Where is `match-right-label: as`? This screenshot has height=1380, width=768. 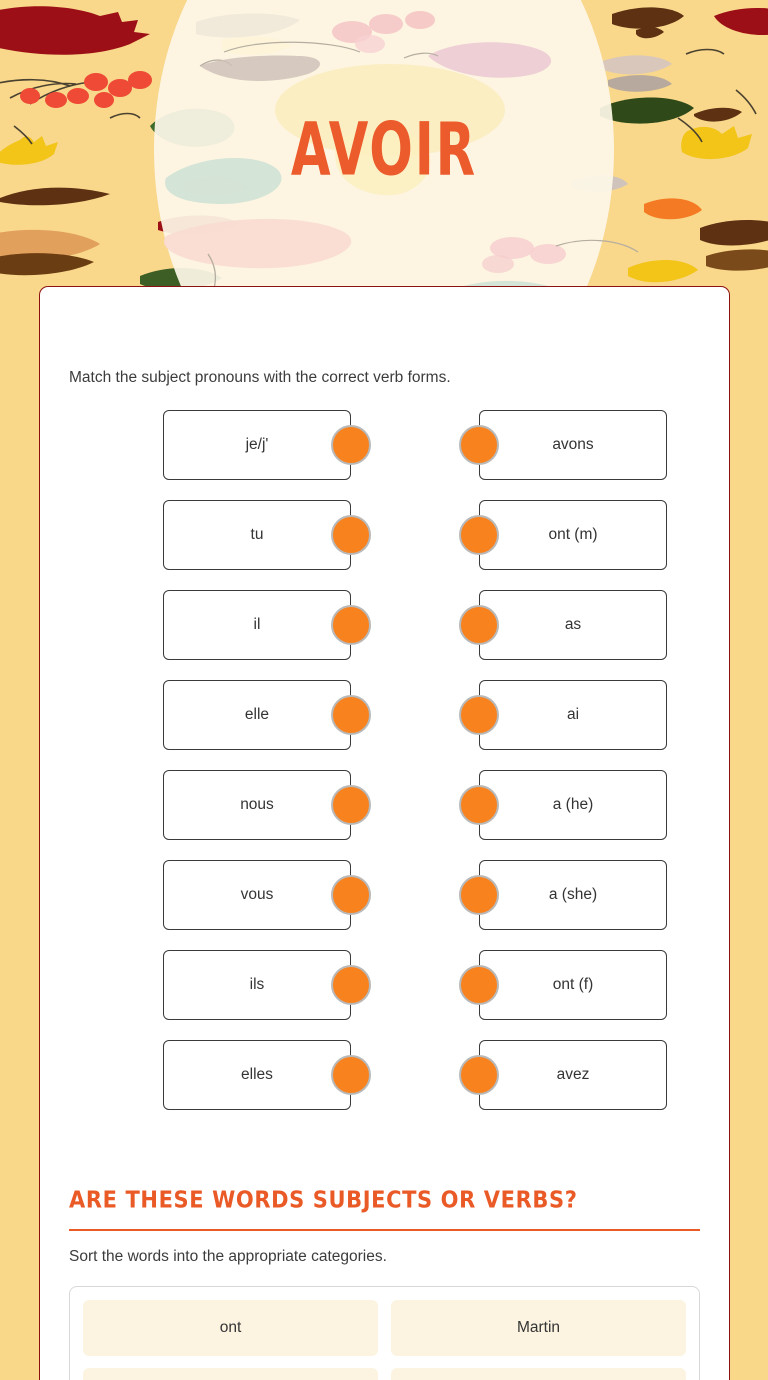
match-right-label: as is located at coordinates (573, 625).